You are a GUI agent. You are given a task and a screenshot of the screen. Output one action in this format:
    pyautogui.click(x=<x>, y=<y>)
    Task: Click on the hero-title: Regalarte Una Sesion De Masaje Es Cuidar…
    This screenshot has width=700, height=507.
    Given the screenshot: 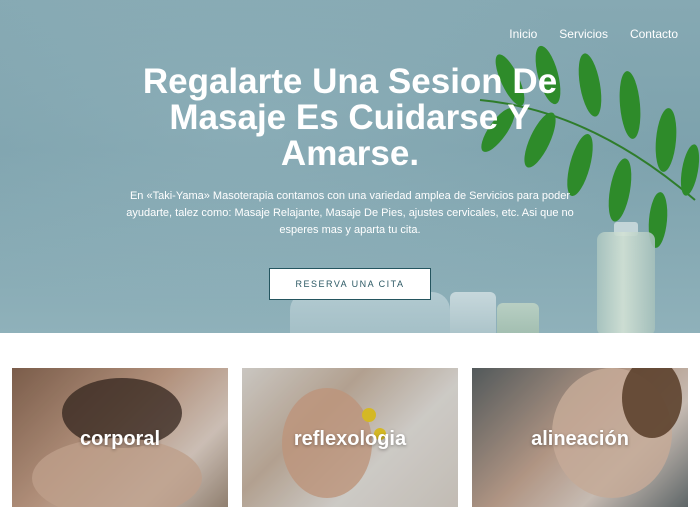 What is the action you would take?
    pyautogui.click(x=350, y=117)
    